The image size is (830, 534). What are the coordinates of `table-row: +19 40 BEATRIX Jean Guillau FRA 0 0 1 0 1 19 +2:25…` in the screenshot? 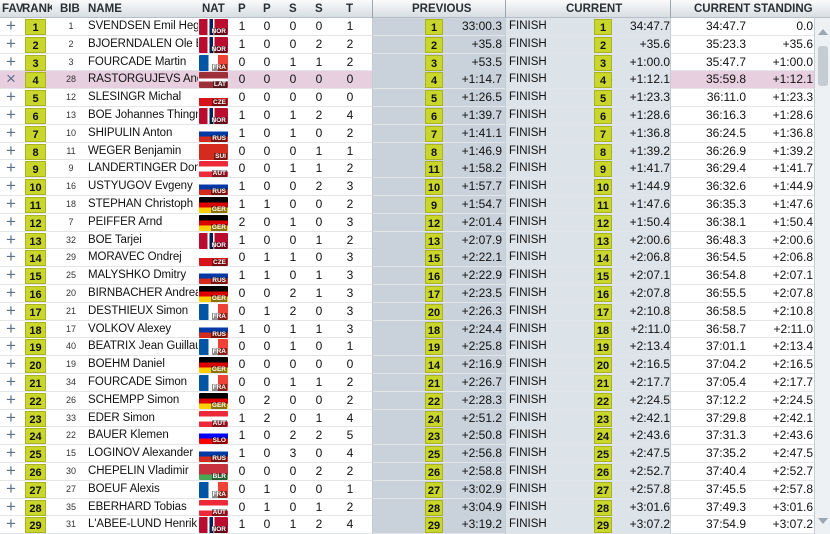 It's located at (407, 347).